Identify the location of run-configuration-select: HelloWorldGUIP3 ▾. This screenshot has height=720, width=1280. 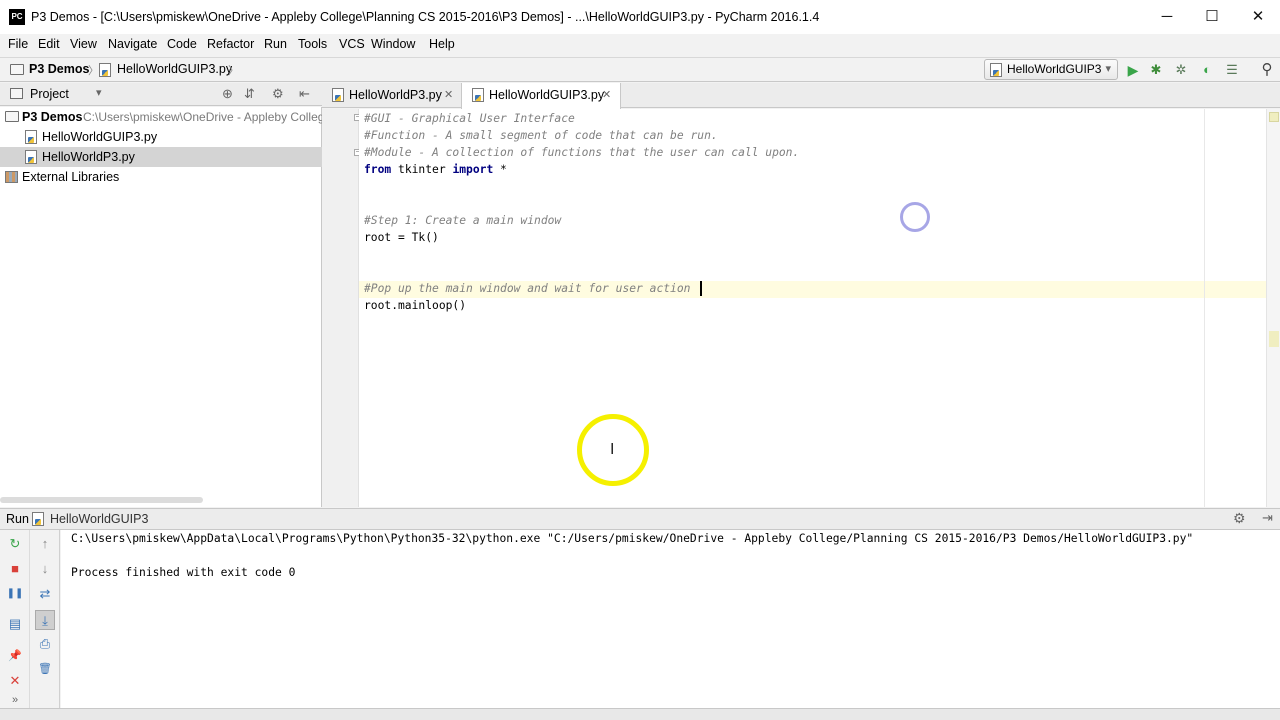
(1051, 69).